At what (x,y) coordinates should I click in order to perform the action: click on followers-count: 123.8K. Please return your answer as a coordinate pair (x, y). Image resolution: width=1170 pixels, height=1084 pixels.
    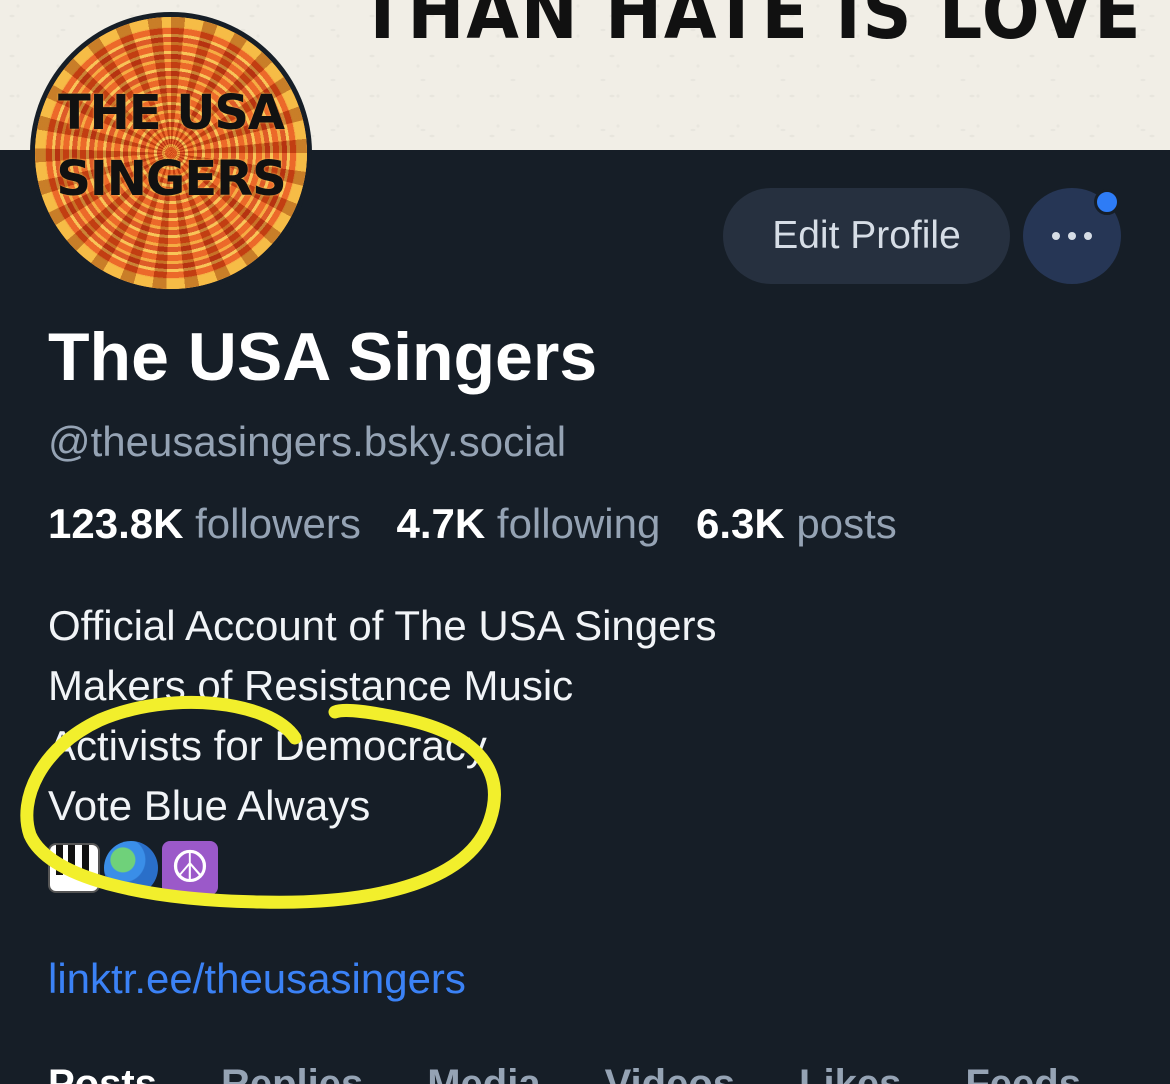
    Looking at the image, I should click on (116, 523).